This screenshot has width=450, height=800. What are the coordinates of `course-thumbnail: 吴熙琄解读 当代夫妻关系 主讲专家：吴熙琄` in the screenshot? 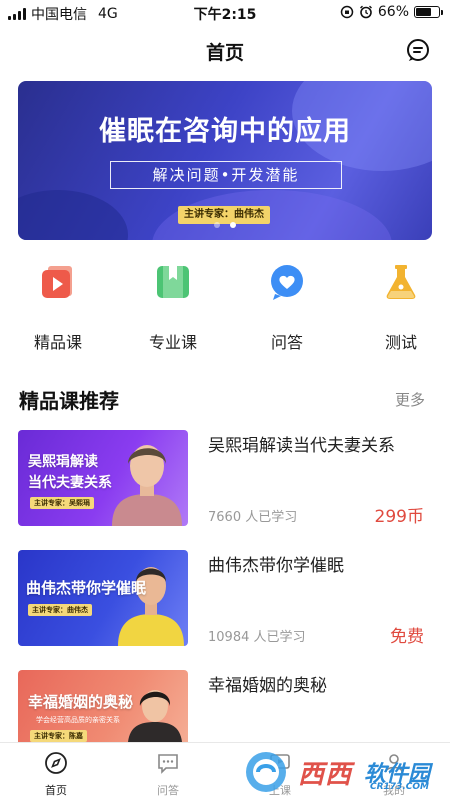 It's located at (103, 478).